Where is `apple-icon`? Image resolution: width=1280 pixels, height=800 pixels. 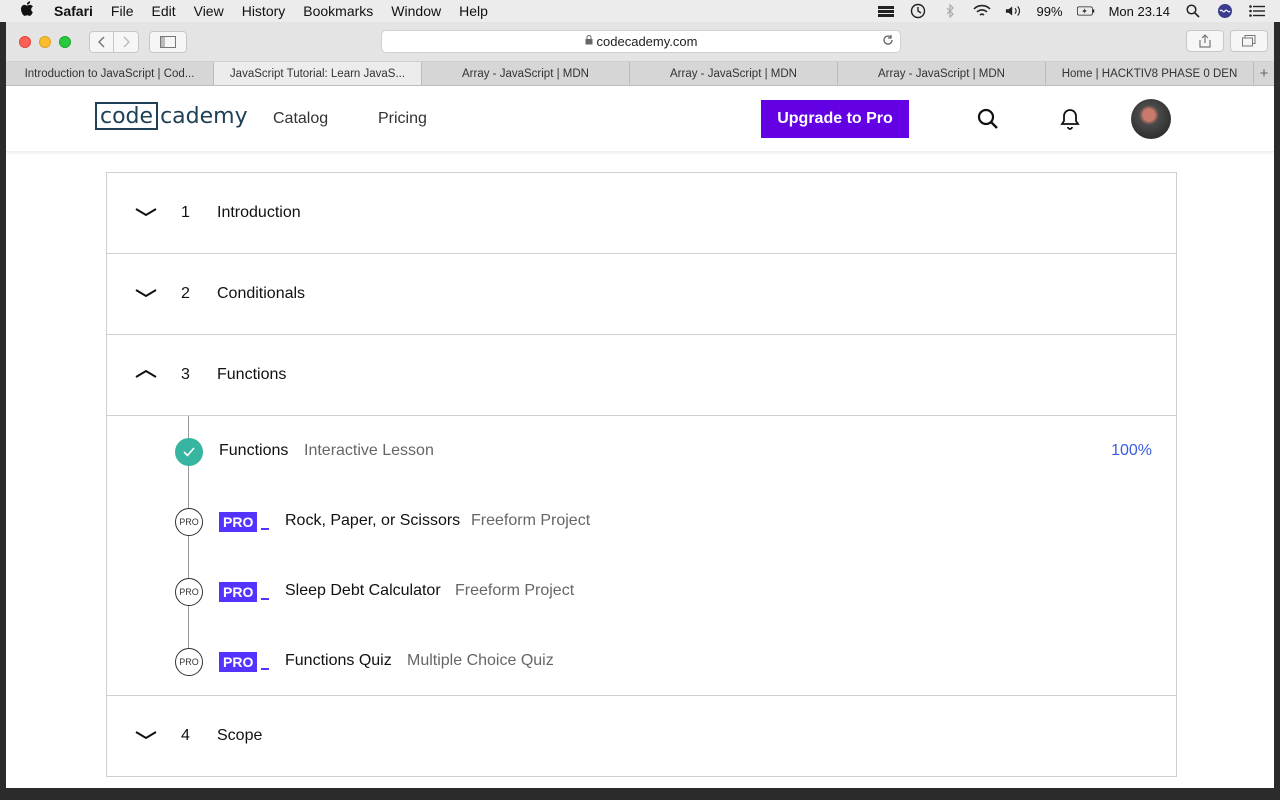 apple-icon is located at coordinates (27, 11).